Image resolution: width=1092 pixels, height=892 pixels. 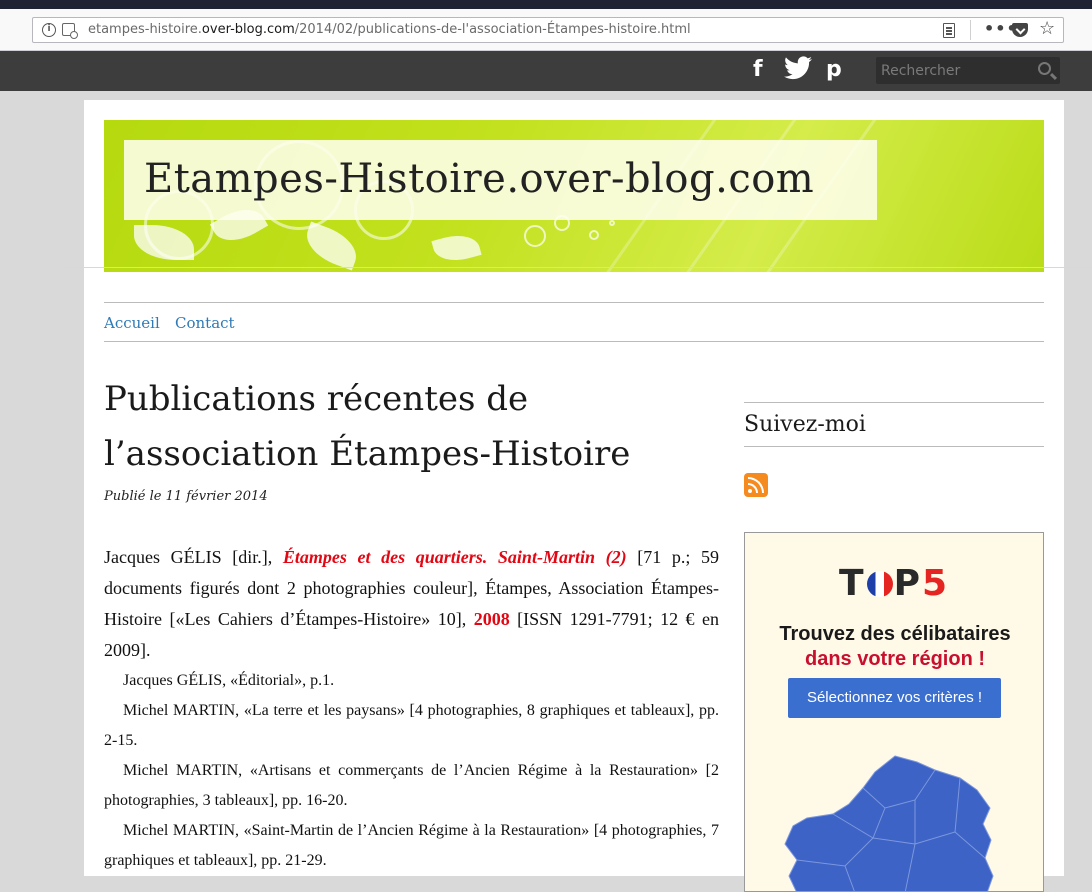 I want to click on france-map-icon, so click(x=889, y=823).